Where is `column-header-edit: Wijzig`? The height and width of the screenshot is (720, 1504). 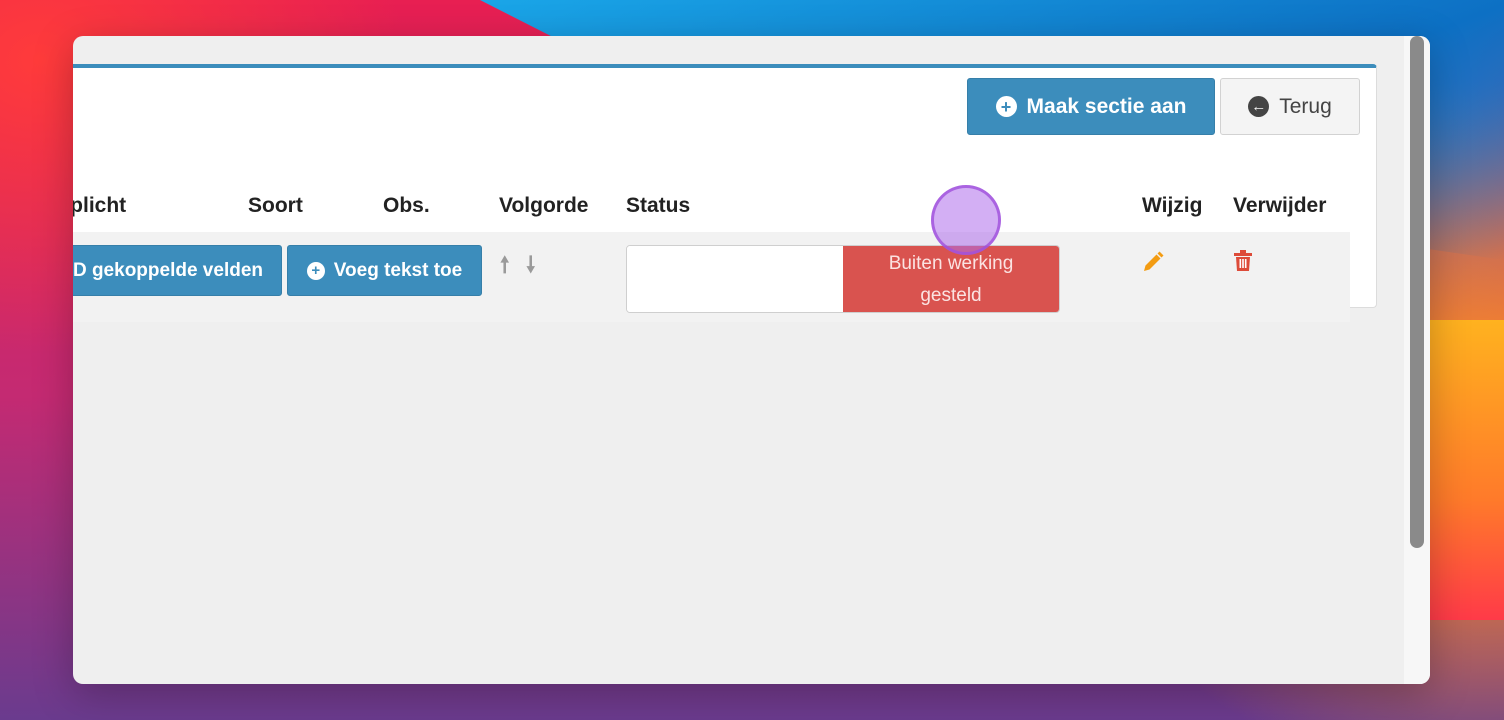 column-header-edit: Wijzig is located at coordinates (1172, 205).